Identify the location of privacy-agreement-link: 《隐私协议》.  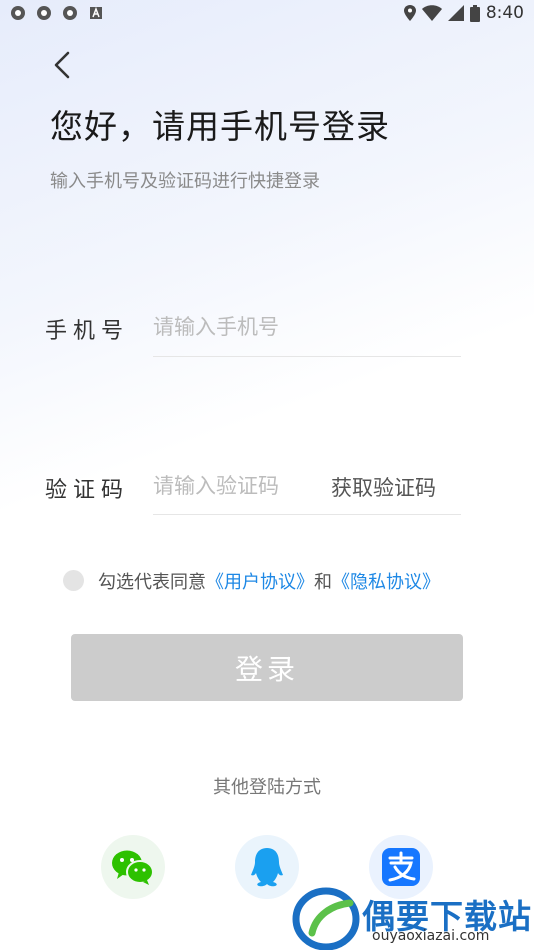
(386, 582).